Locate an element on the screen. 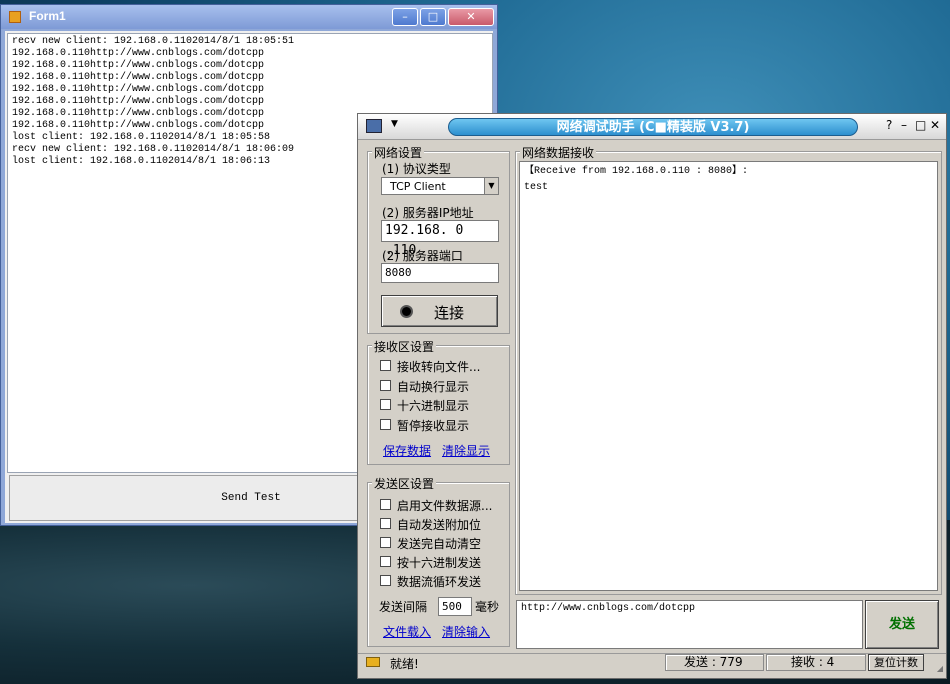 This screenshot has height=684, width=950. receive-line: 【Receive from 192.168.0.110 : 8080】: is located at coordinates (636, 171).